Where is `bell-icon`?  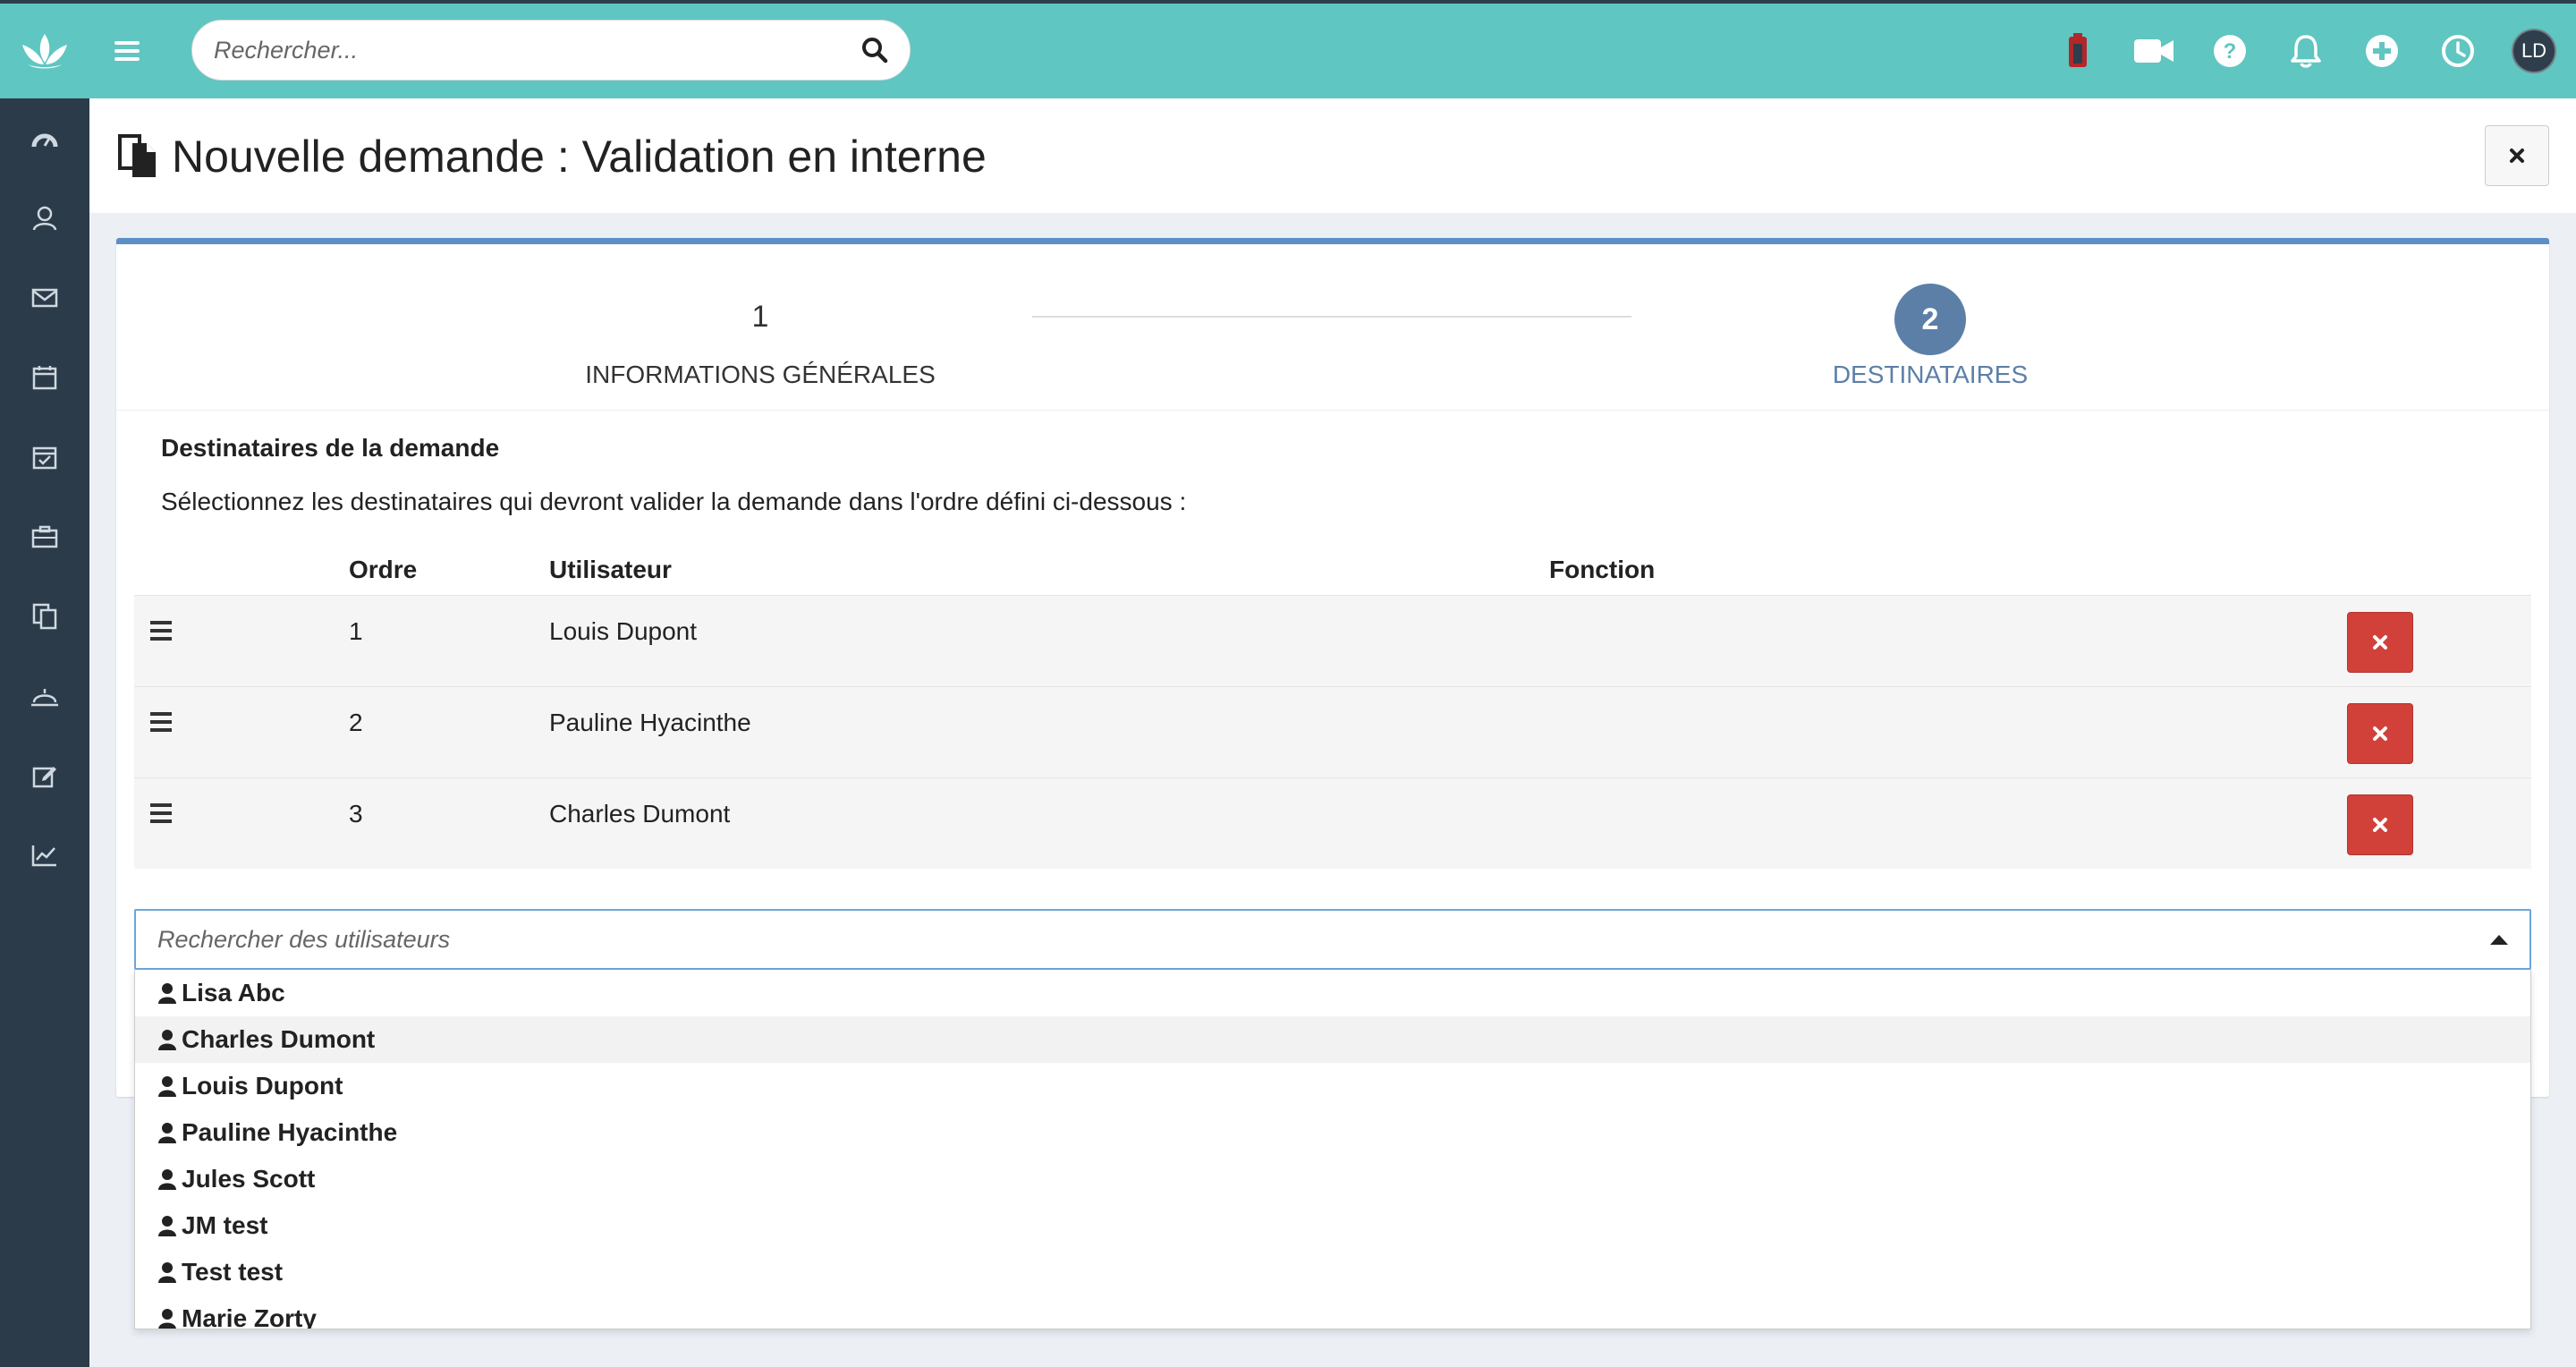
bell-icon is located at coordinates (2305, 52).